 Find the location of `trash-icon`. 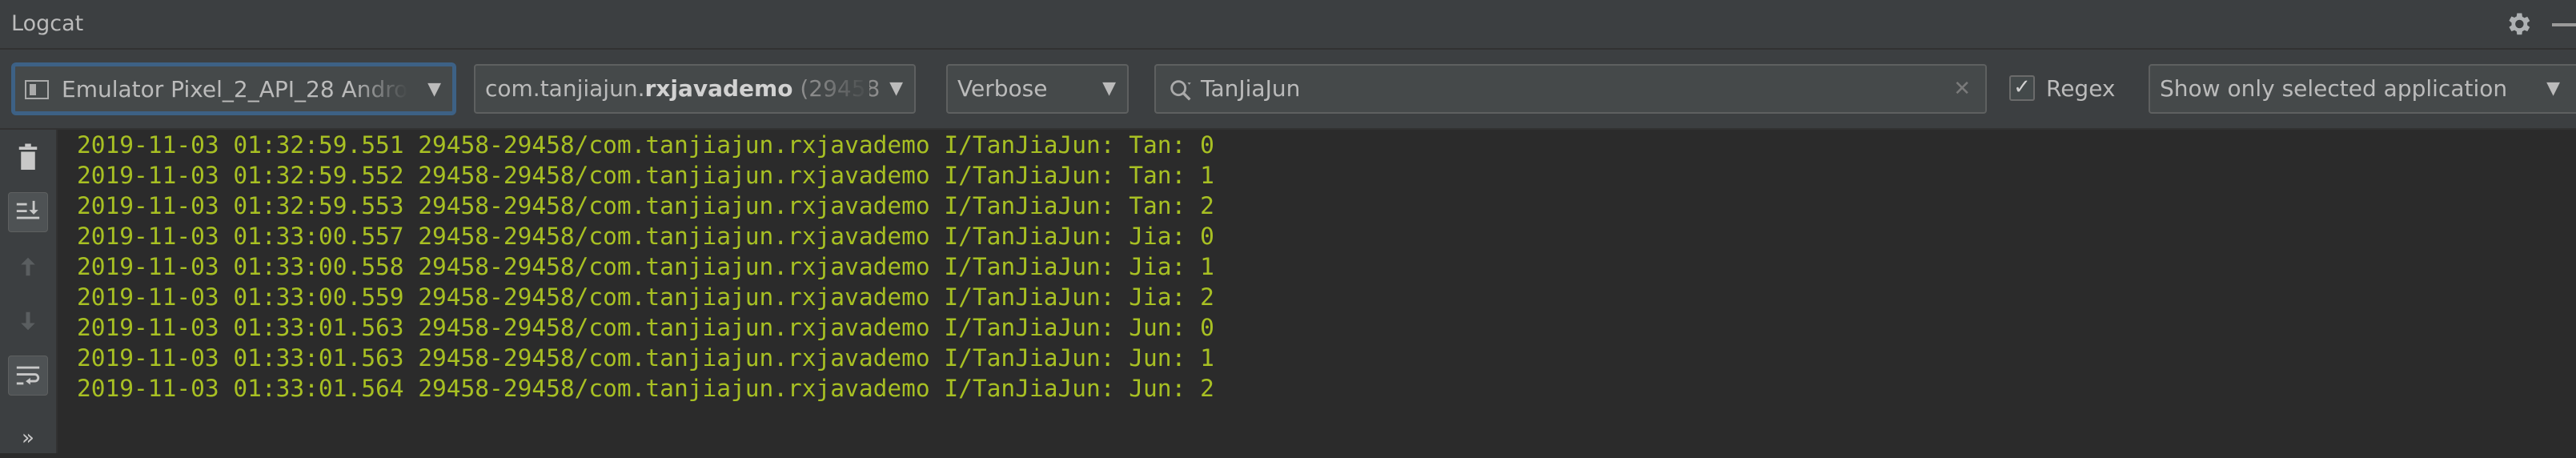

trash-icon is located at coordinates (28, 156).